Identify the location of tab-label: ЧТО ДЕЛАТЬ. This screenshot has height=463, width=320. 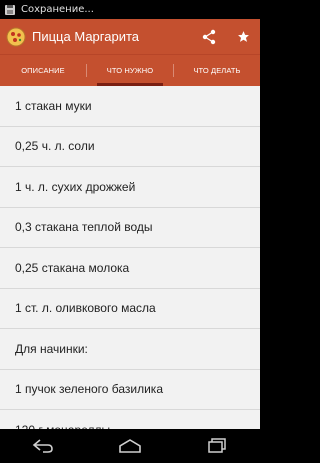
(217, 70).